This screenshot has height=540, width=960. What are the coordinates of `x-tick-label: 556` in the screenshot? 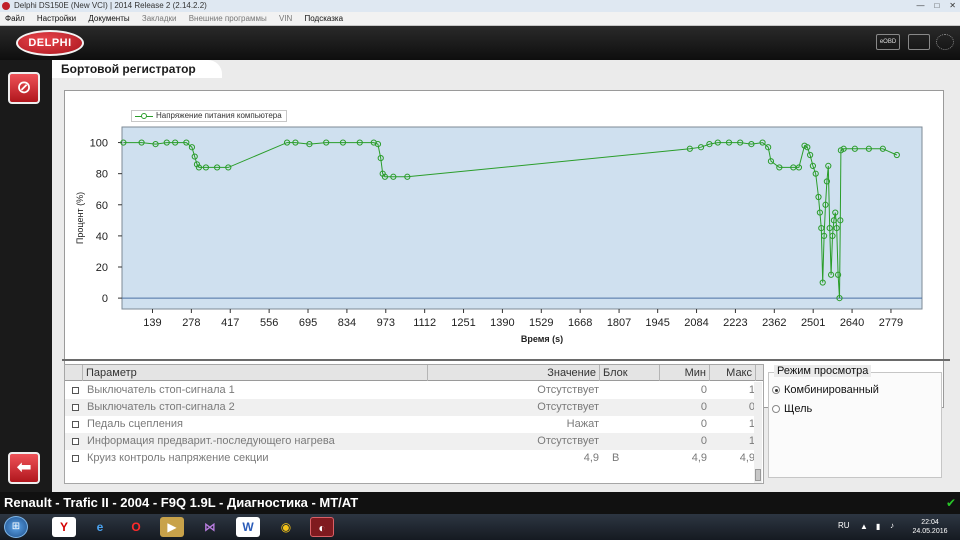 It's located at (269, 323).